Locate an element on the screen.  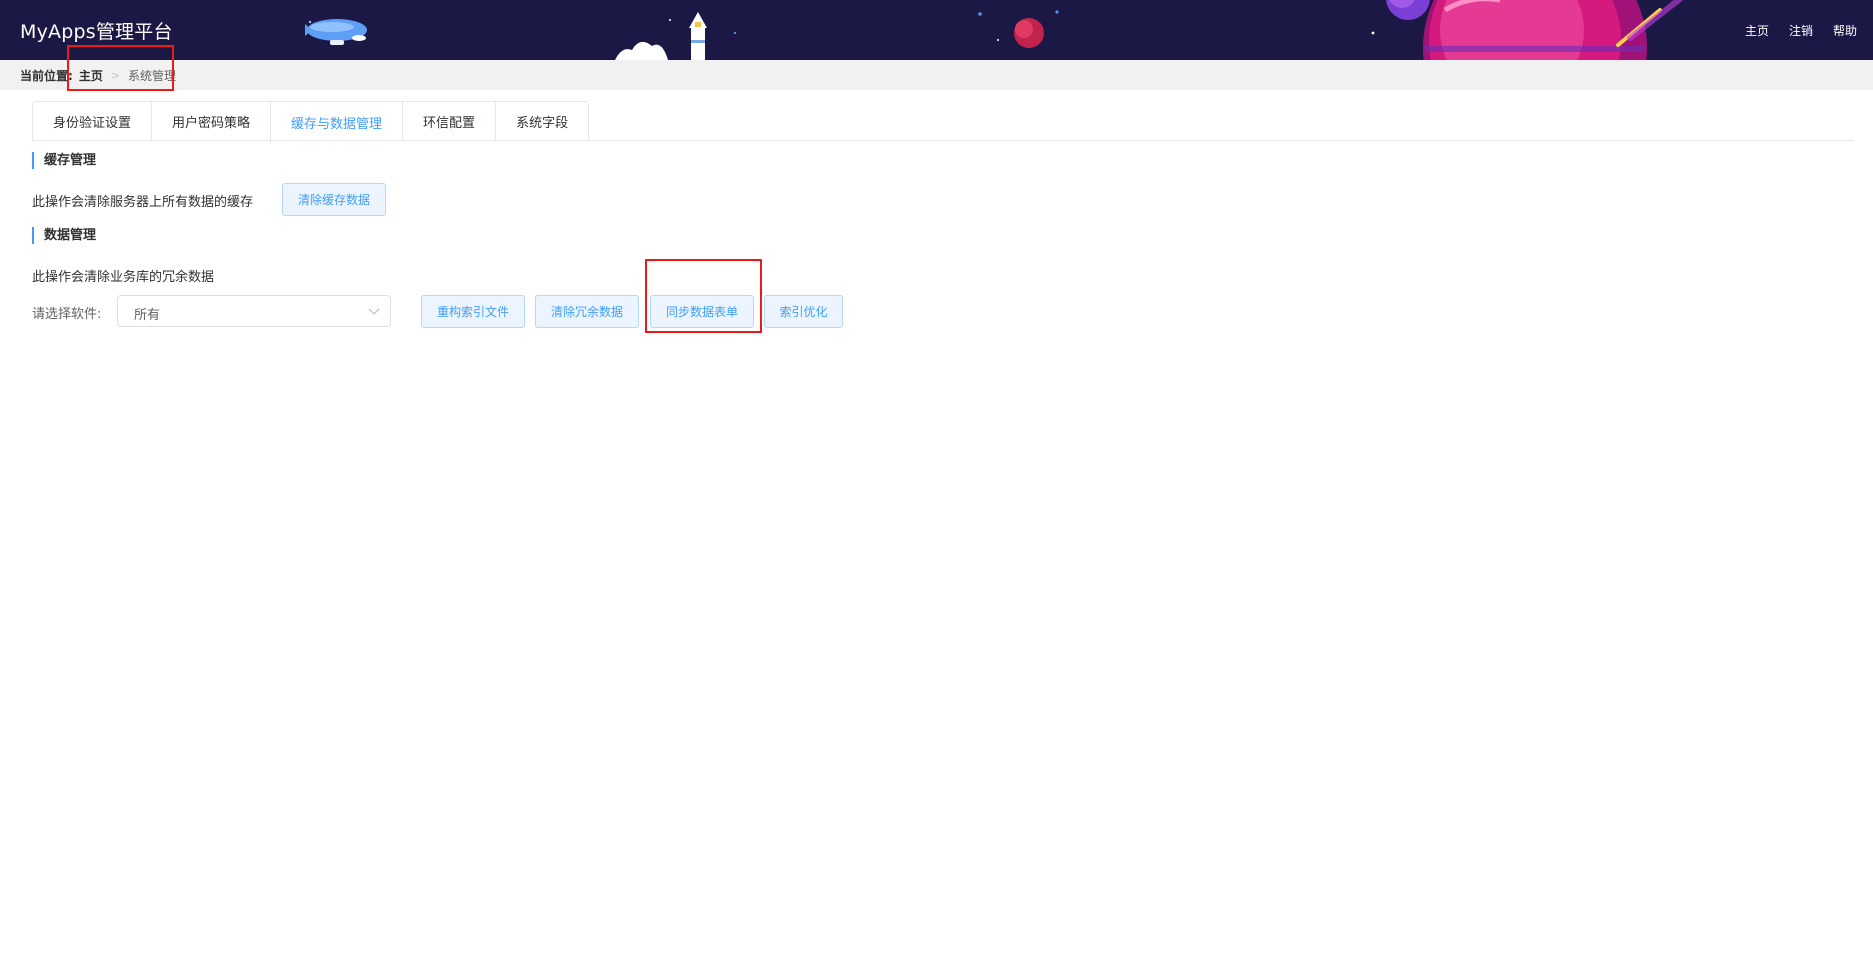
header-decoration-illustration is located at coordinates (994, 30).